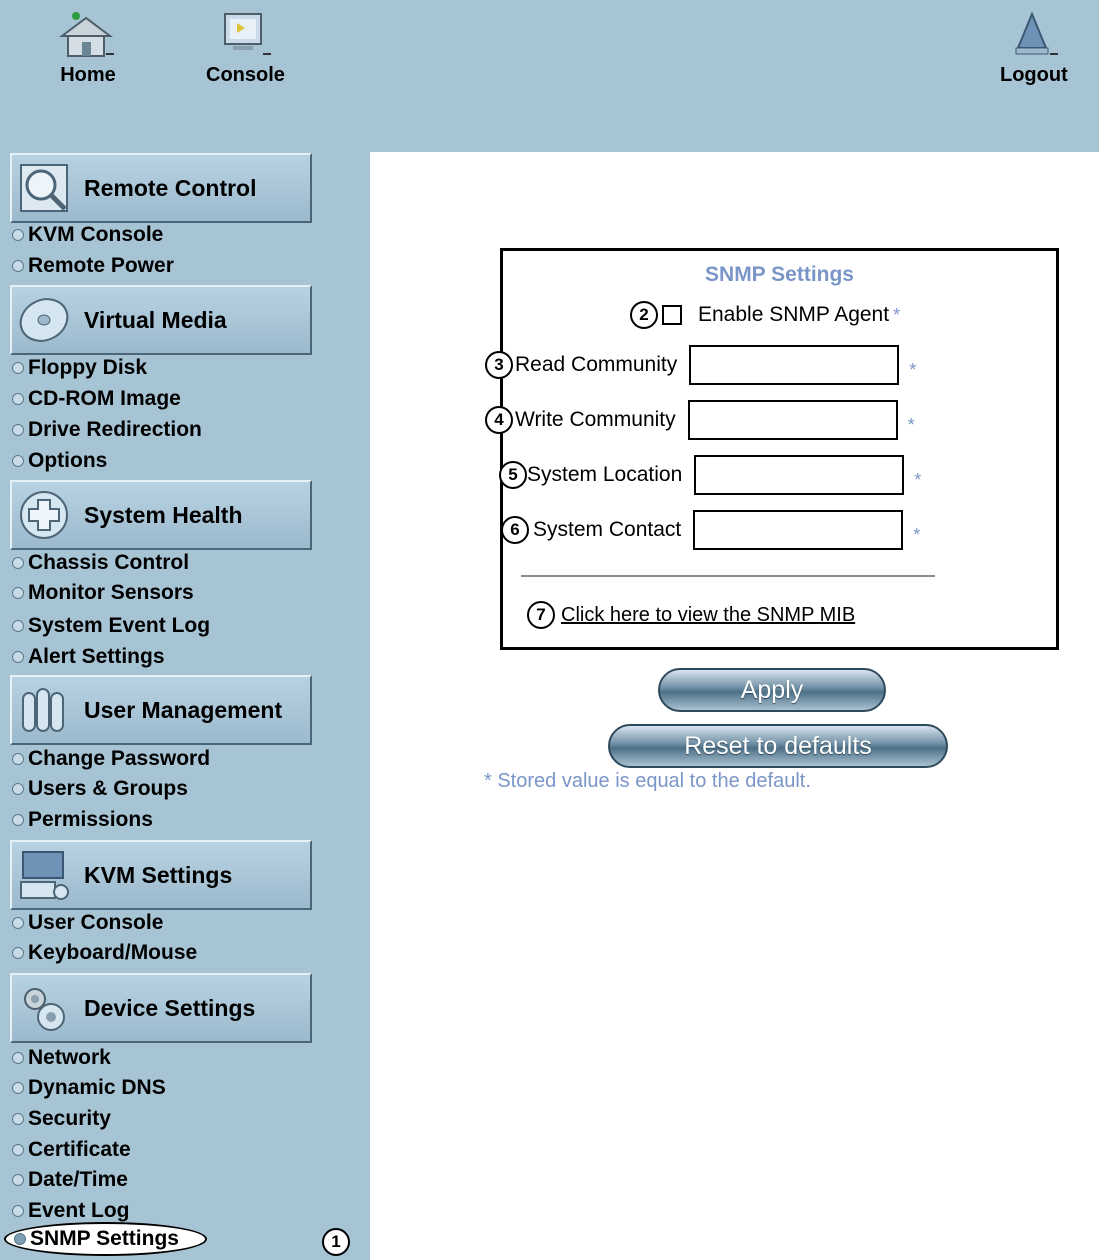 The height and width of the screenshot is (1260, 1099). I want to click on nav-monitor-sensors: Monitor Sensors, so click(103, 593).